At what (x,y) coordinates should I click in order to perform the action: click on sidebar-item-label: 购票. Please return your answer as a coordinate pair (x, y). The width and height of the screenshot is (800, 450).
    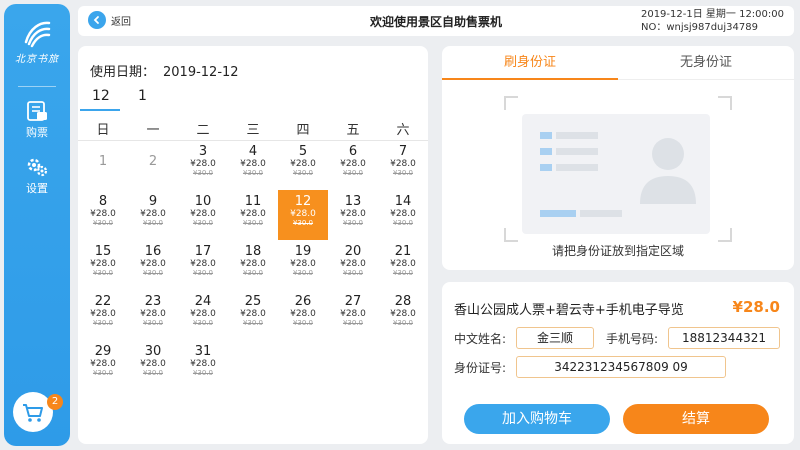
    Looking at the image, I should click on (37, 132).